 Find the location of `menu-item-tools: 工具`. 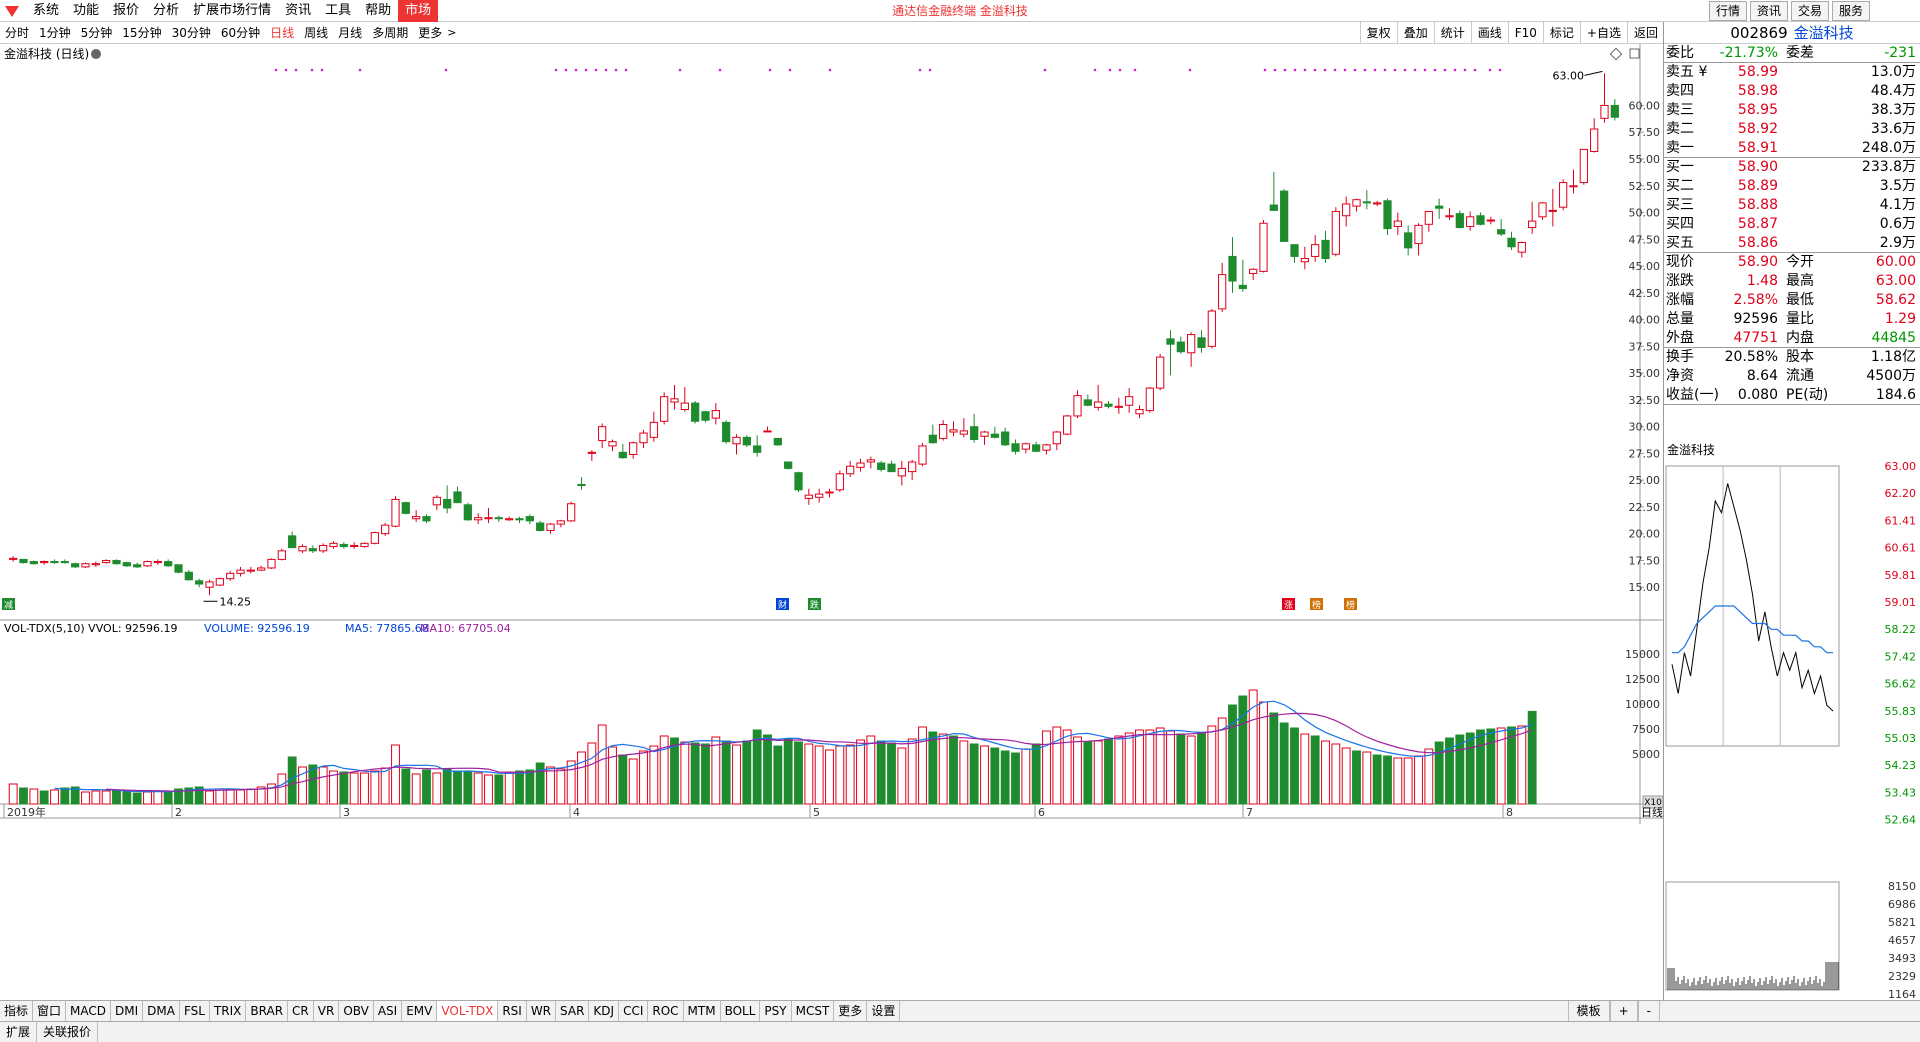

menu-item-tools: 工具 is located at coordinates (338, 11).